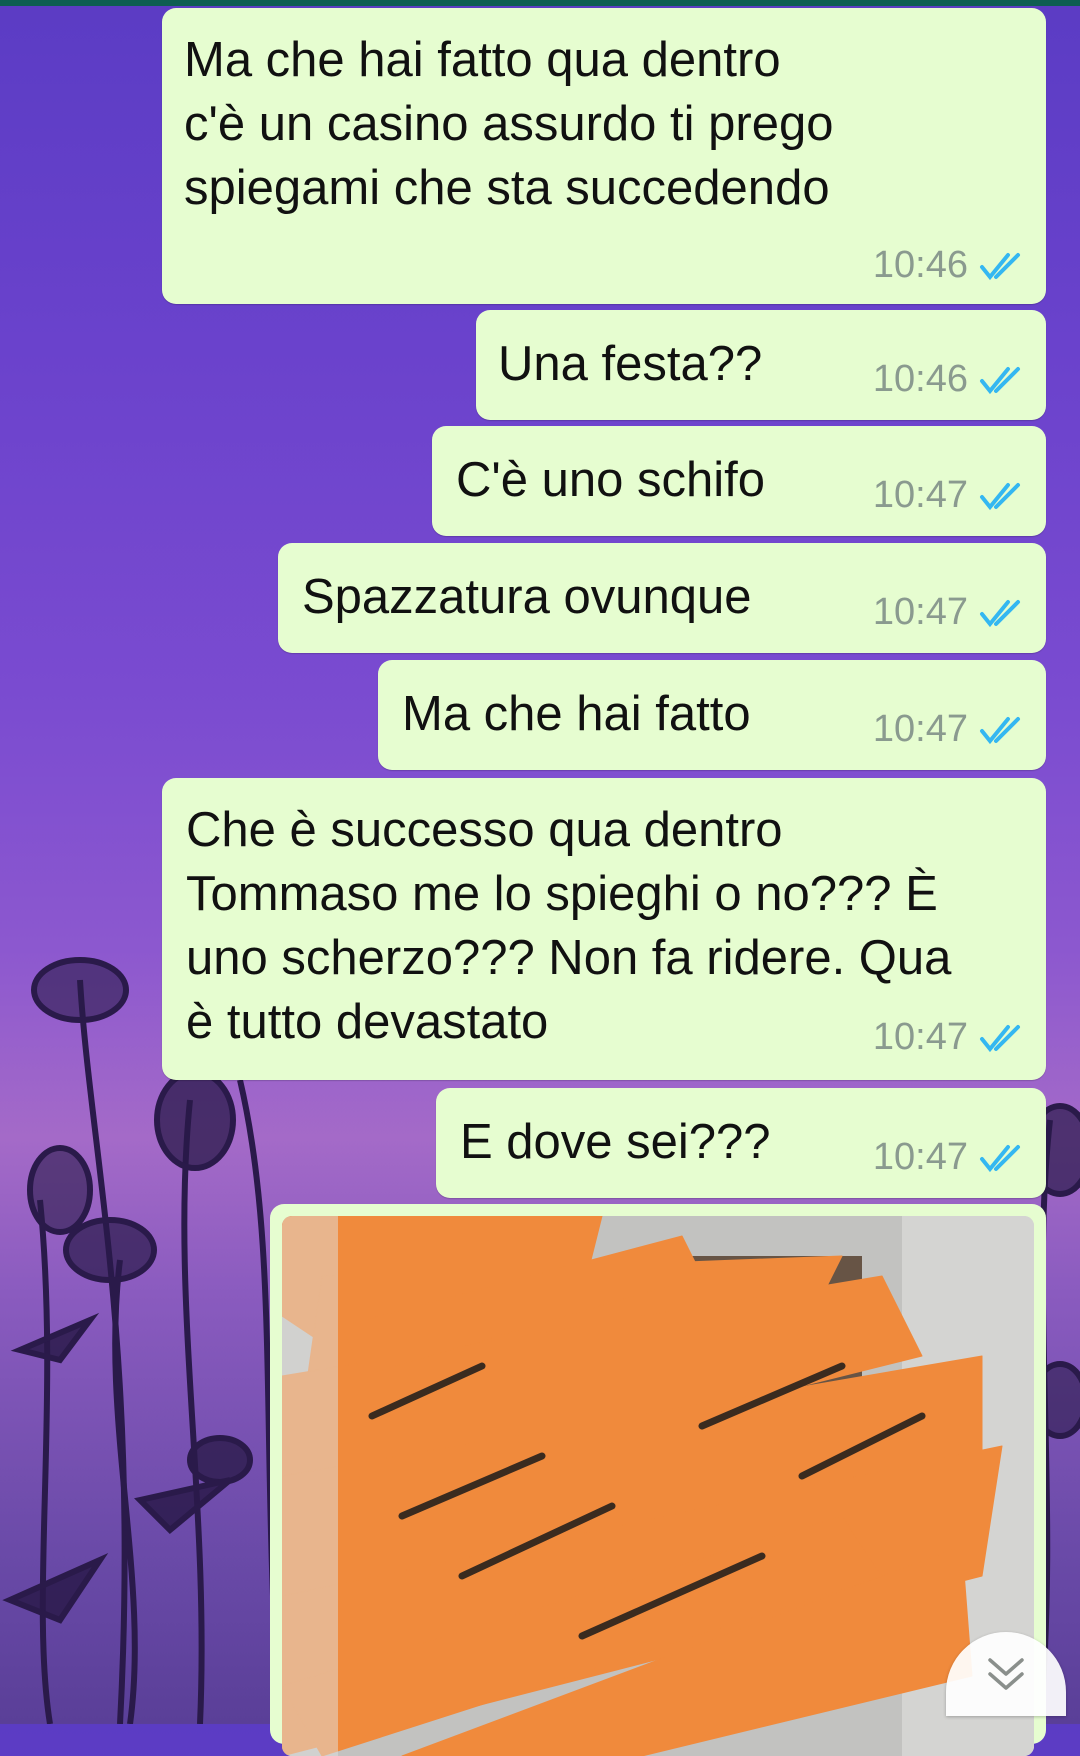 Image resolution: width=1080 pixels, height=1756 pixels. I want to click on message-bubble: Ma che hai fatto 10:47, so click(712, 715).